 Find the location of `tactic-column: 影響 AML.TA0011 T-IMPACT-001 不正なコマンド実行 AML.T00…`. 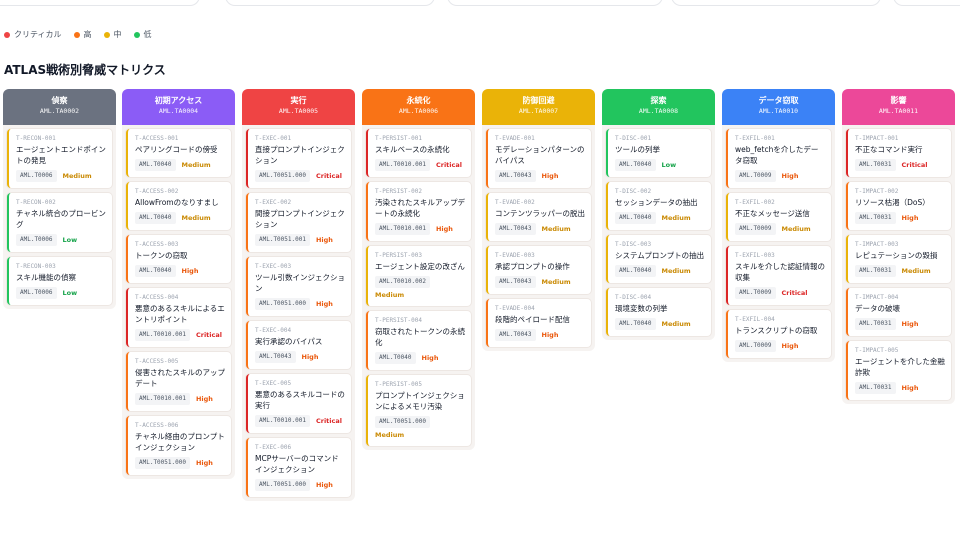

tactic-column: 影響 AML.TA0011 T-IMPACT-001 不正なコマンド実行 AML.T00… is located at coordinates (898, 246).